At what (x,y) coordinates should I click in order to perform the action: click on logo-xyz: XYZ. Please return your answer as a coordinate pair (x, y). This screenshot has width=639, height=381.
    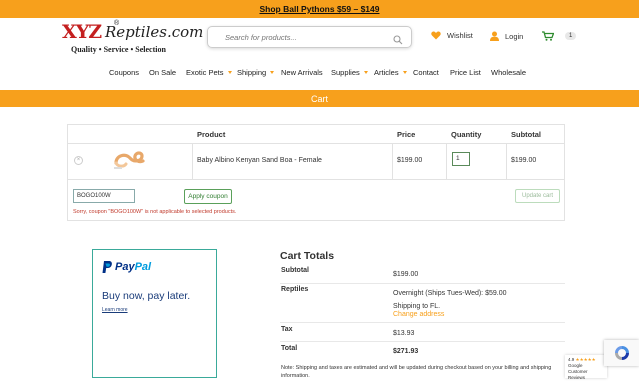
    Looking at the image, I should click on (82, 32).